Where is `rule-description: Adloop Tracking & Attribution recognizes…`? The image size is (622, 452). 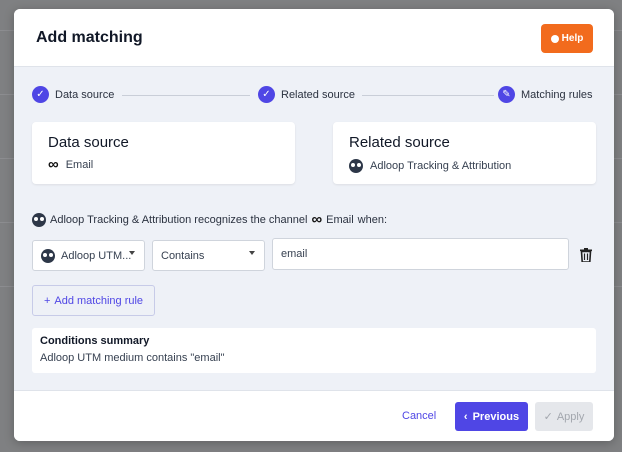 rule-description: Adloop Tracking & Attribution recognizes… is located at coordinates (210, 219).